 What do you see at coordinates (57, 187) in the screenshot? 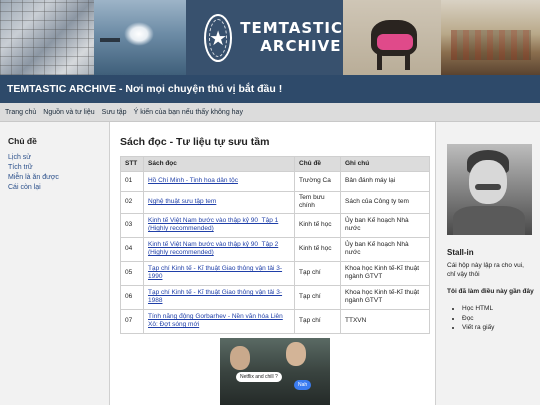
I see `sidebar-item-others: Cái còn lại` at bounding box center [57, 187].